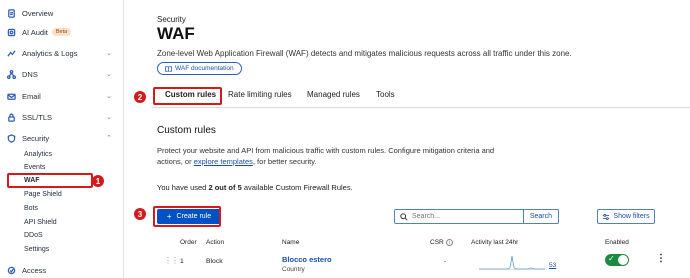 The height and width of the screenshot is (278, 690). I want to click on access-icon, so click(11, 270).